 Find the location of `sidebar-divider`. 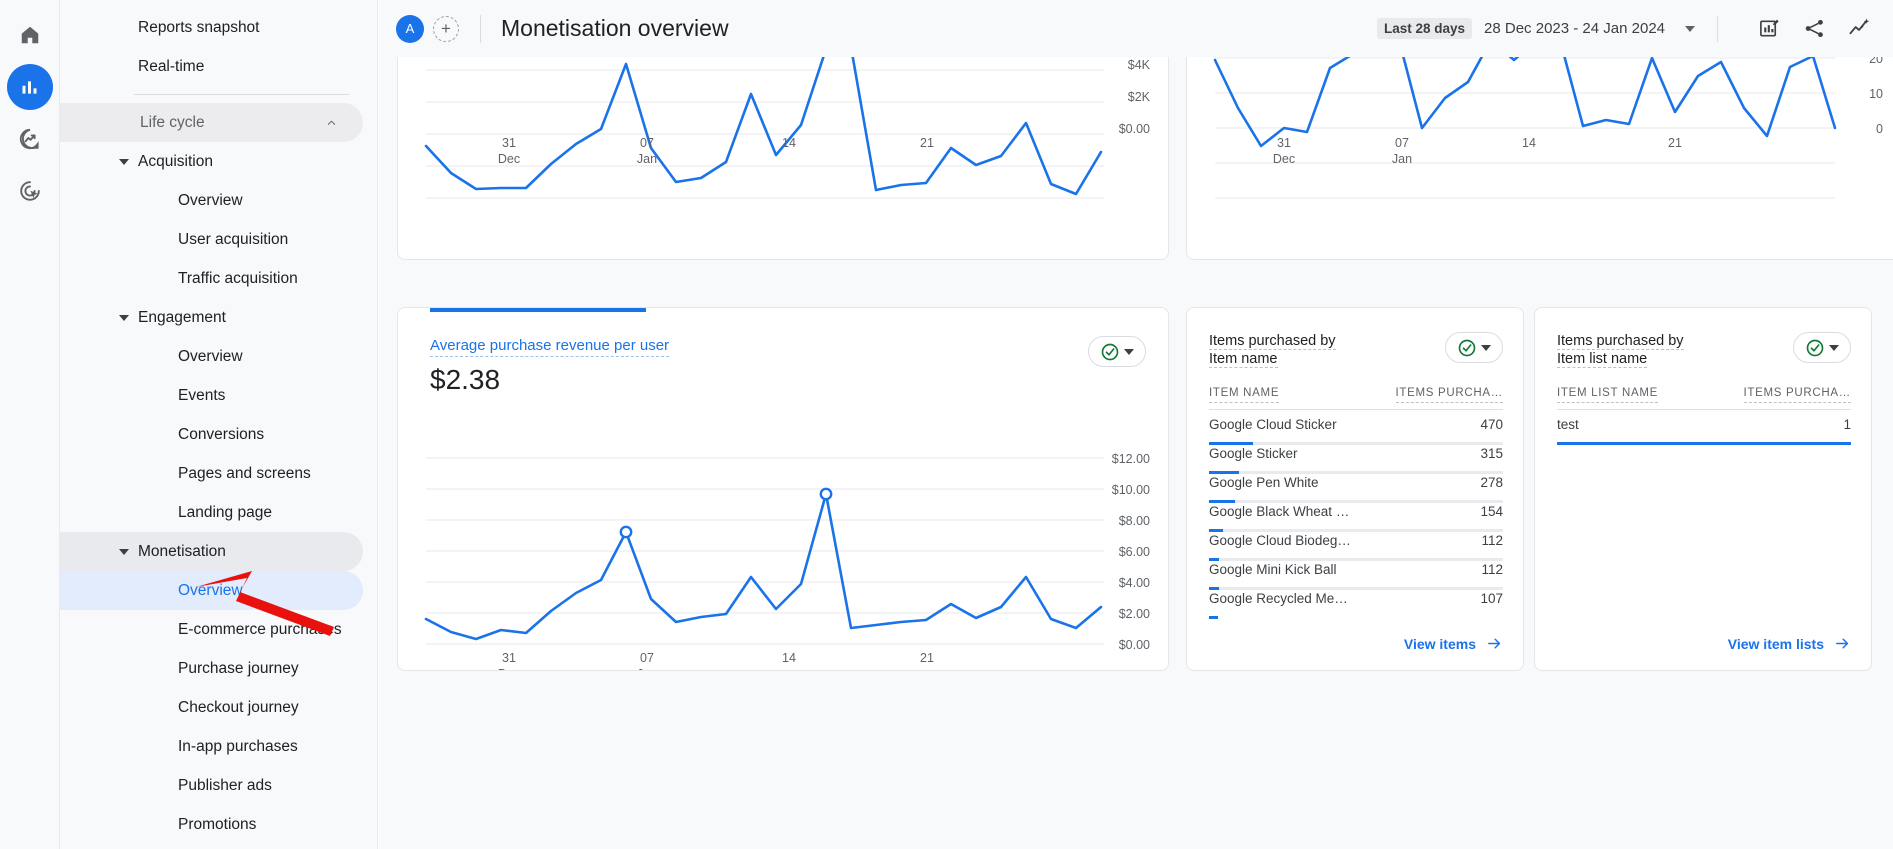

sidebar-divider is located at coordinates (241, 94).